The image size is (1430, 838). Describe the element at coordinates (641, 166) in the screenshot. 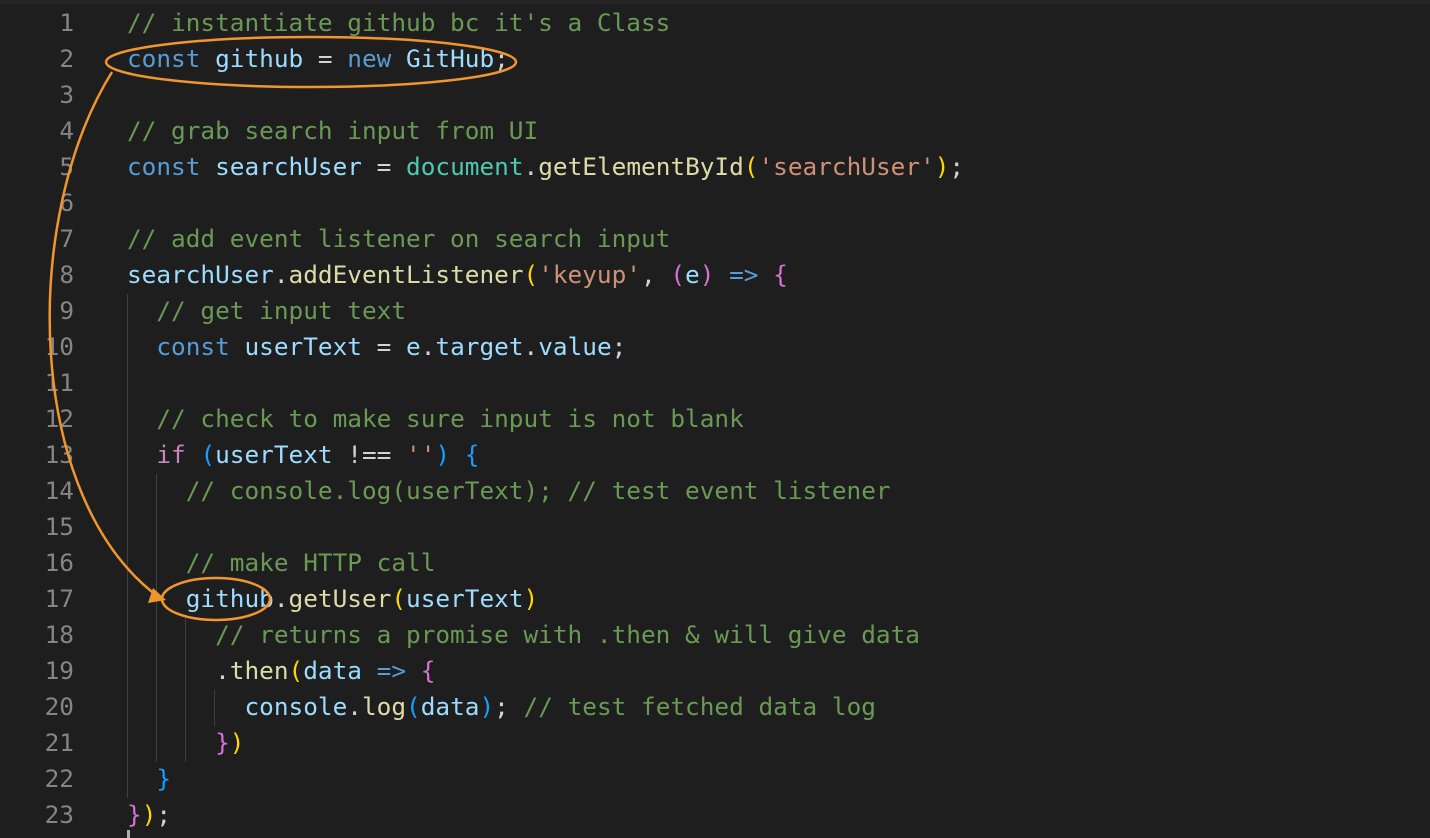

I see `code-token: getElementById` at that location.